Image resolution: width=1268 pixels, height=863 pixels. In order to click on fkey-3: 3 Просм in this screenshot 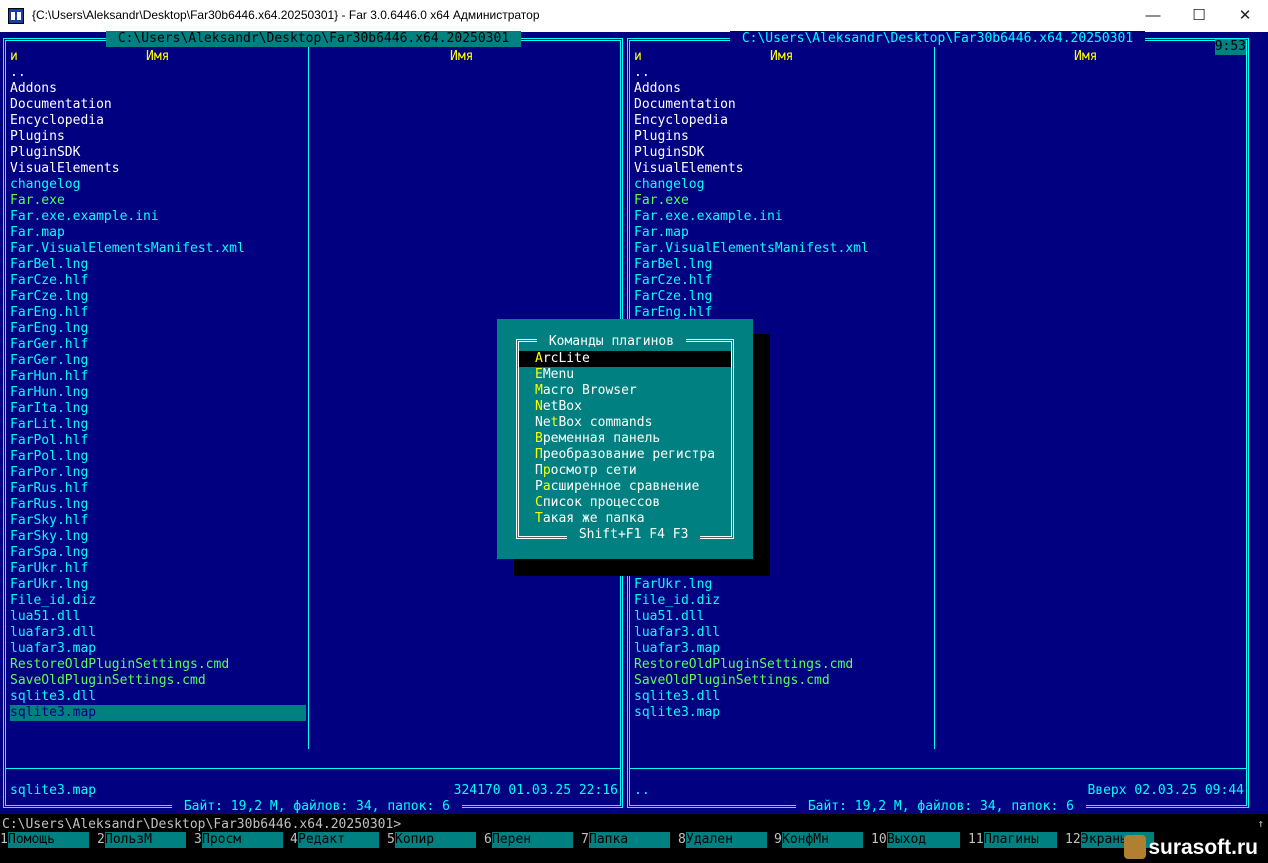, I will do `click(242, 840)`.